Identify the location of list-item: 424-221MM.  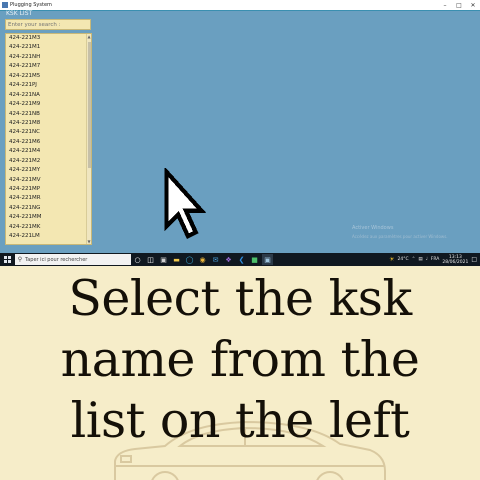
(48, 217).